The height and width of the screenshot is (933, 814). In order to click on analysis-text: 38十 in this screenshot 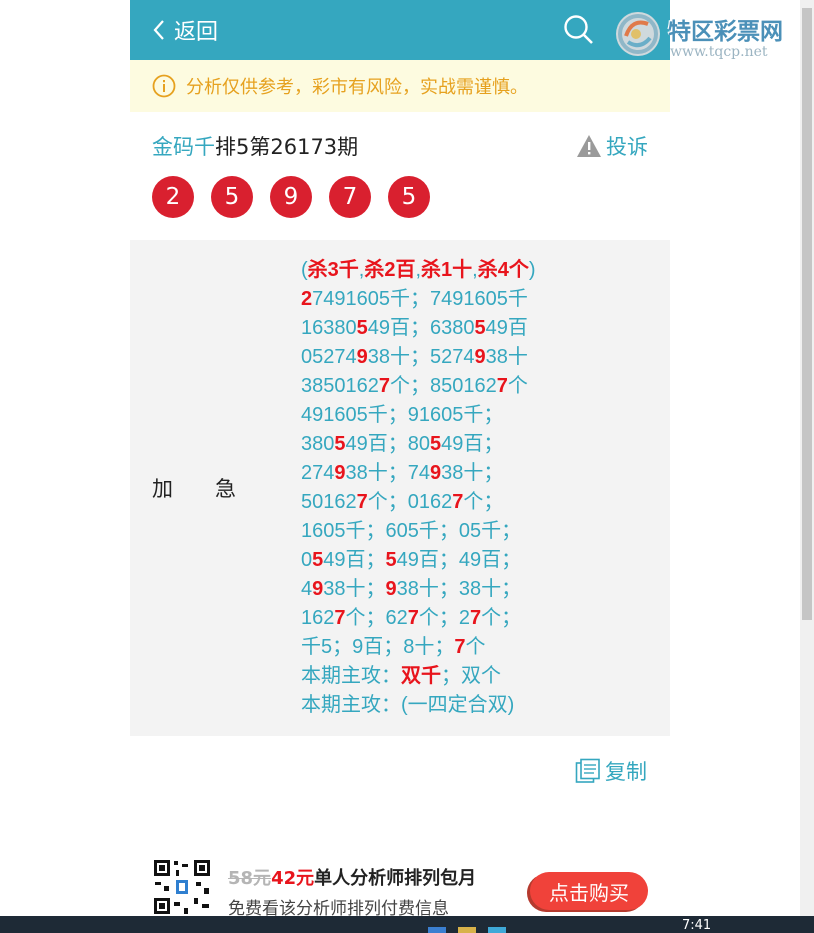, I will do `click(506, 357)`.